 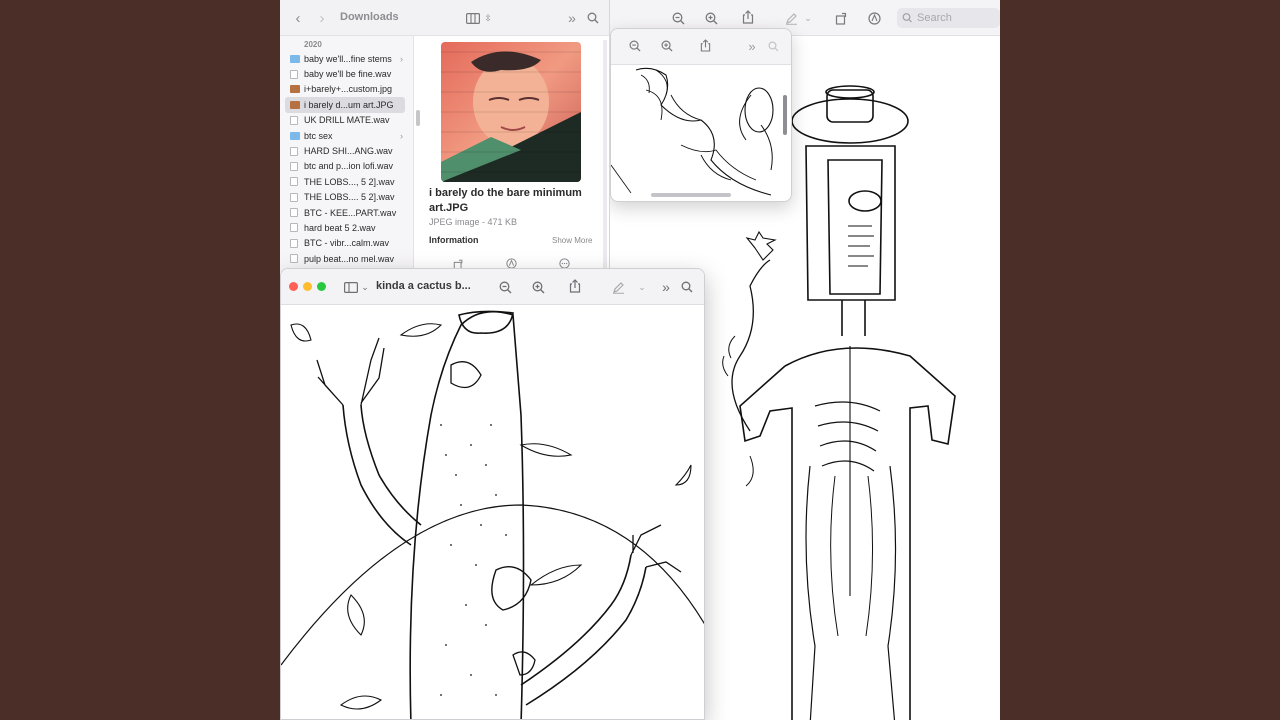 I want to click on file-name: BTC - vibr...calm.wav, so click(x=347, y=243).